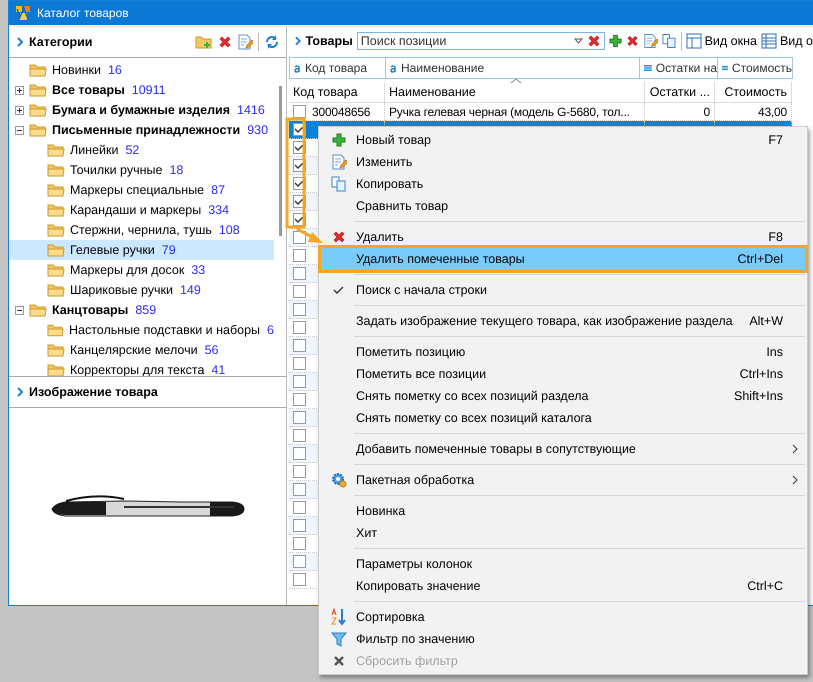 The image size is (813, 682). I want to click on tree-label: Шариковые ручки, so click(121, 290).